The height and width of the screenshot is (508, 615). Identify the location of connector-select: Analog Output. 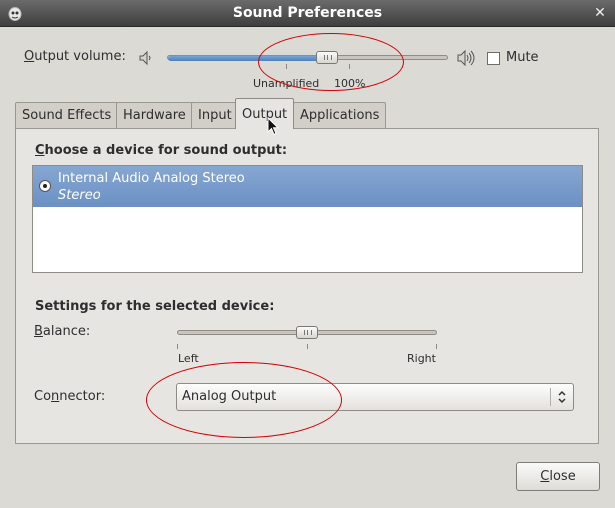
(375, 397).